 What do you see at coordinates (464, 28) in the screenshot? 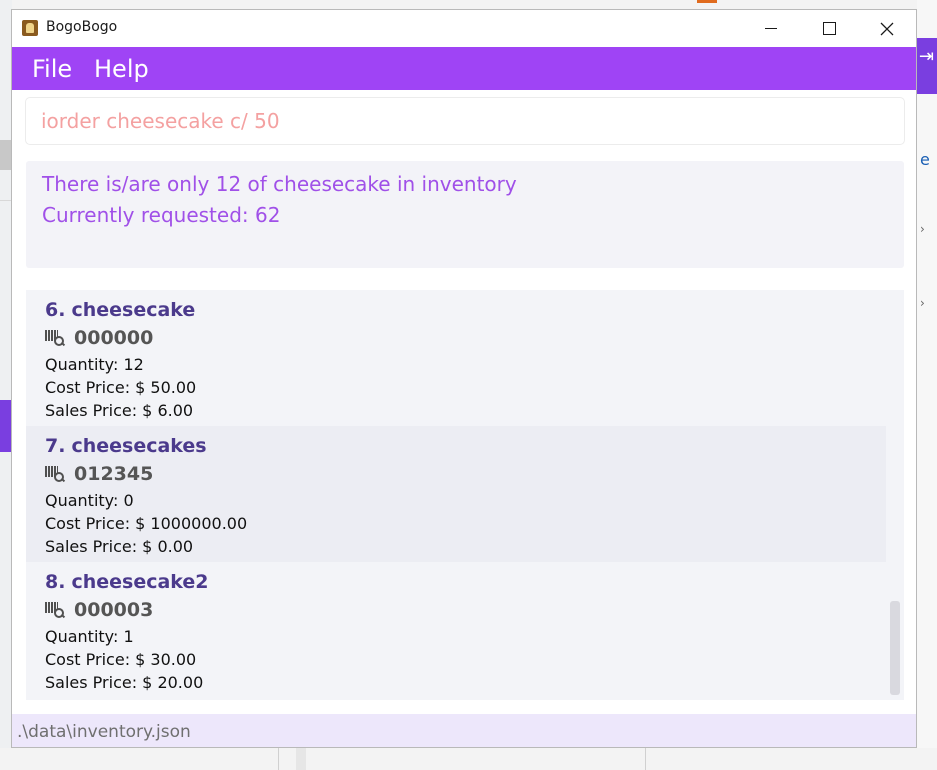
I see `title-bar: BogoBogo` at bounding box center [464, 28].